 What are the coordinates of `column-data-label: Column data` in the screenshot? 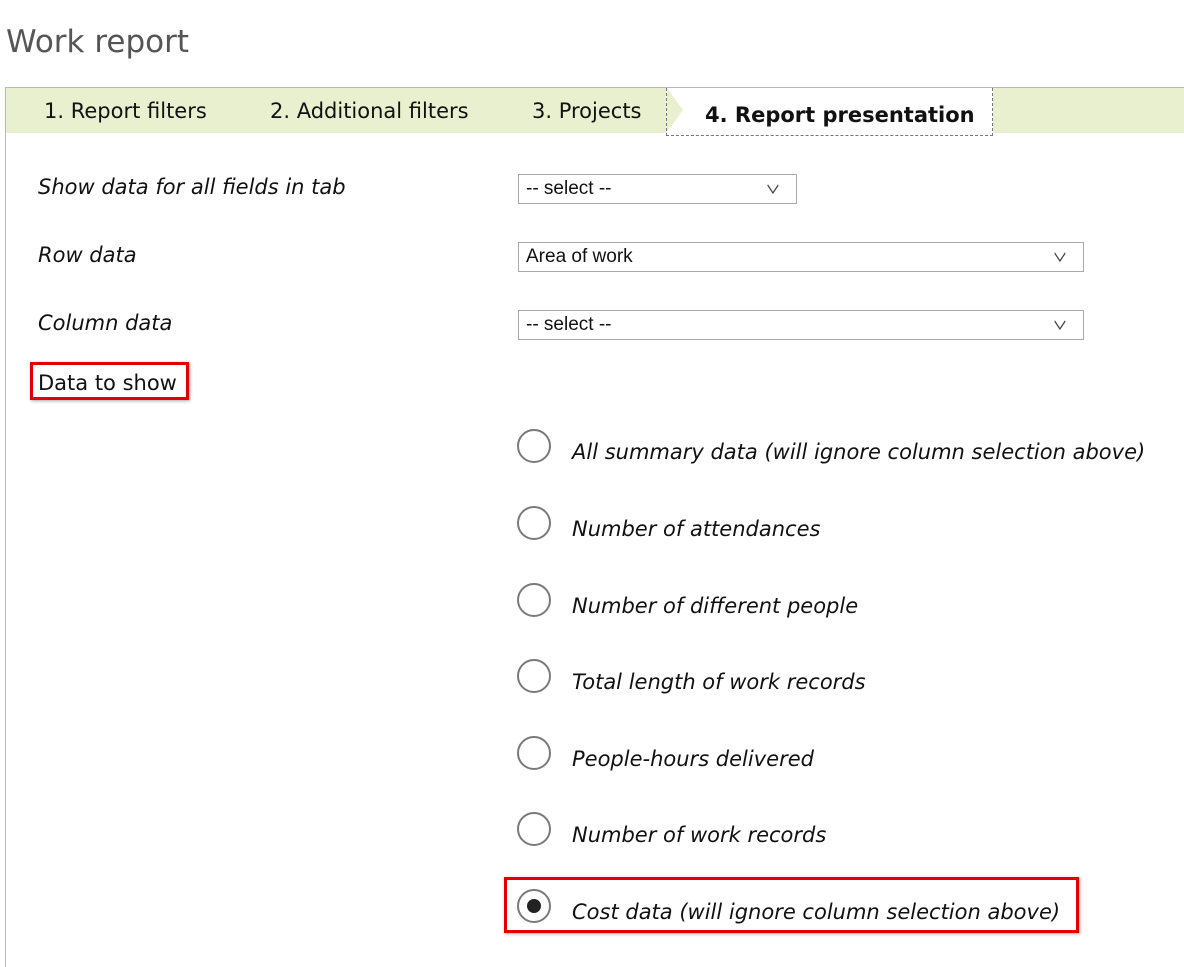 It's located at (105, 323).